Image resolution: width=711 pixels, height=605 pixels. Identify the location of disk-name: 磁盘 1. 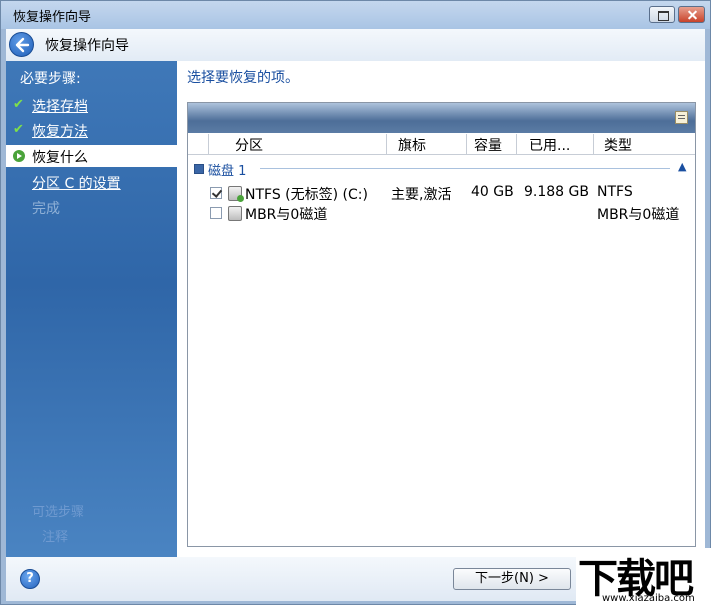
(227, 171).